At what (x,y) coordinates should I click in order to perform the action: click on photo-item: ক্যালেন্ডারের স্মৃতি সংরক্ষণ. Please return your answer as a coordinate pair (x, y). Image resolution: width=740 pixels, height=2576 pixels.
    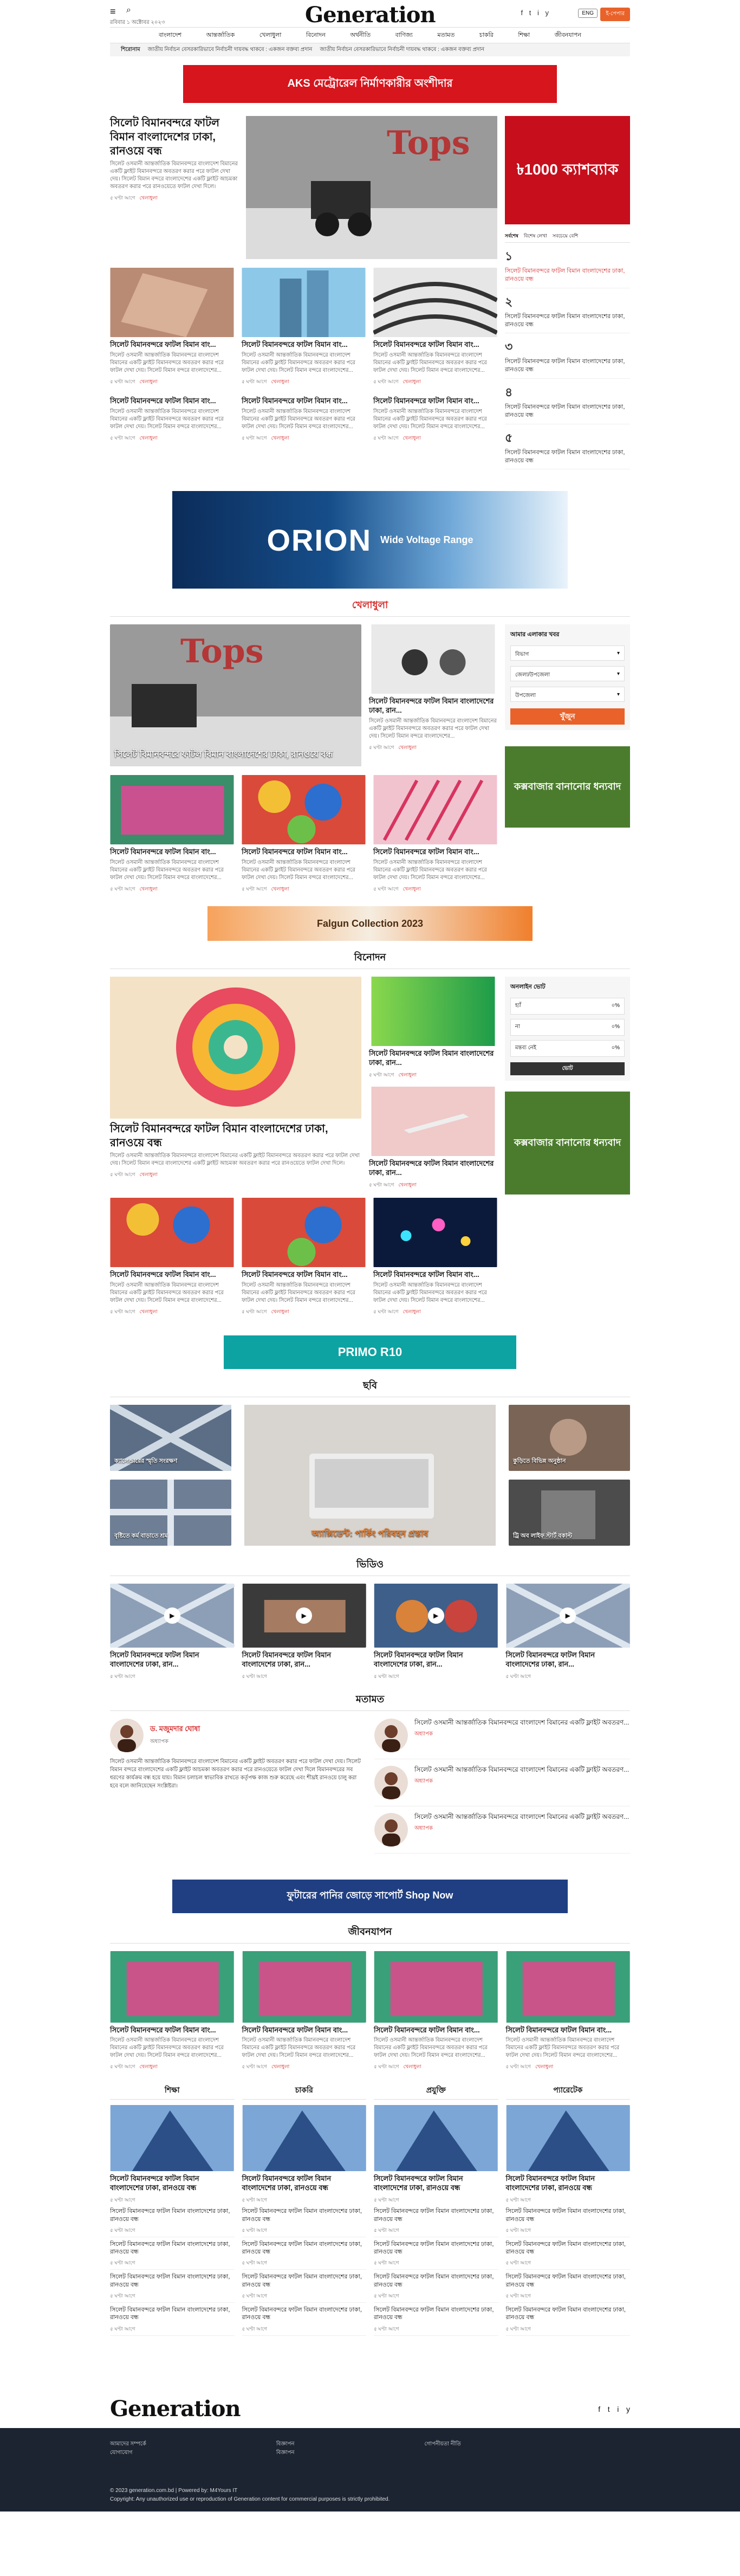
    Looking at the image, I should click on (170, 1437).